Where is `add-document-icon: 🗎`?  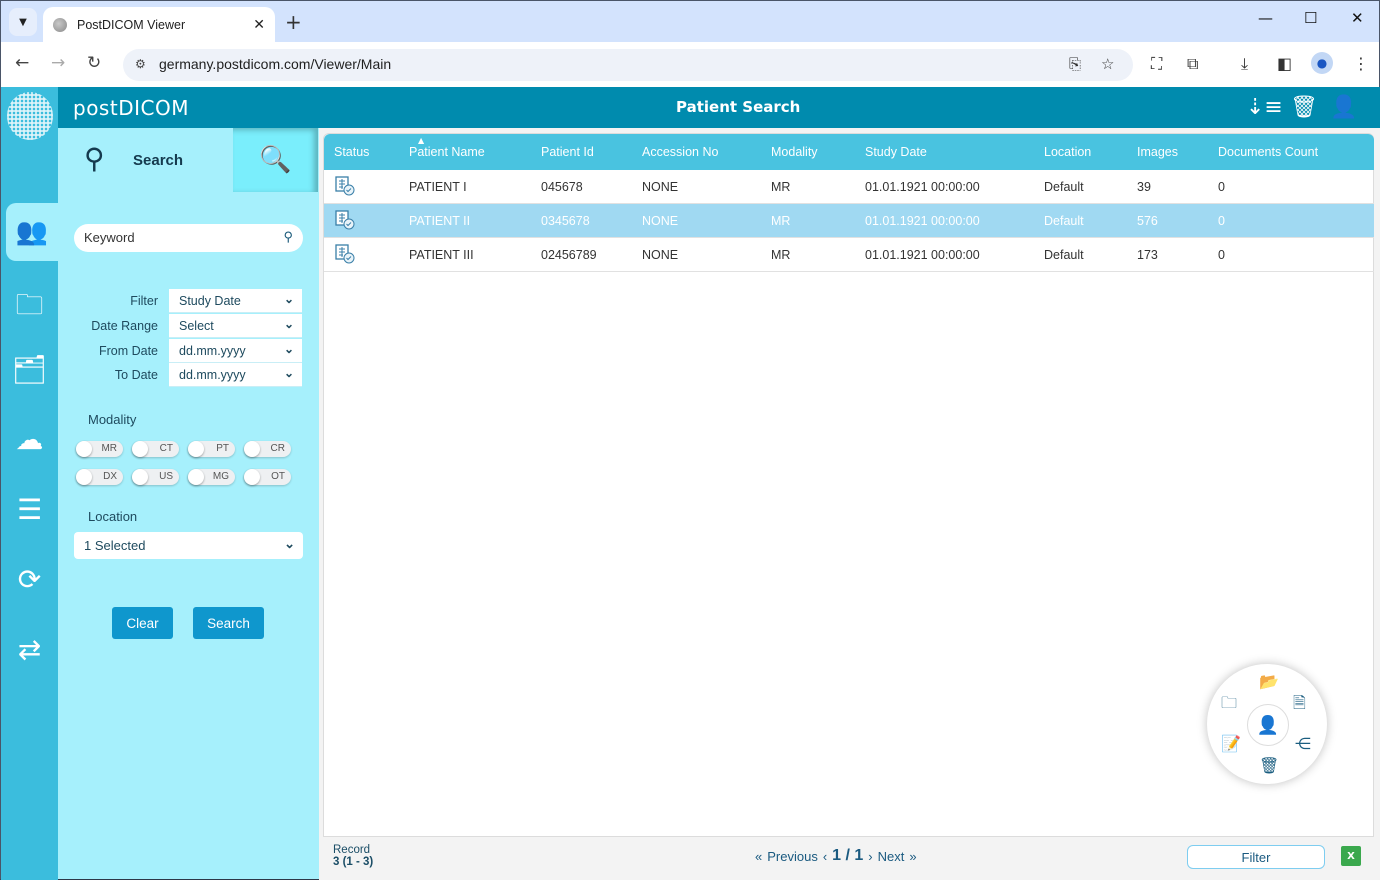
add-document-icon: 🗎 is located at coordinates (1299, 705).